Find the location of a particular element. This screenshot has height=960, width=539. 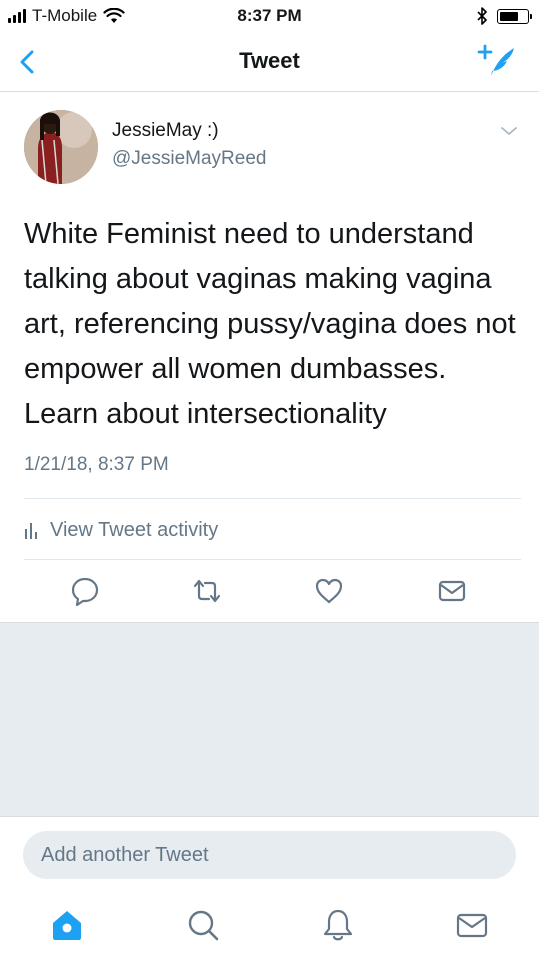

tab-bar is located at coordinates (269, 924).